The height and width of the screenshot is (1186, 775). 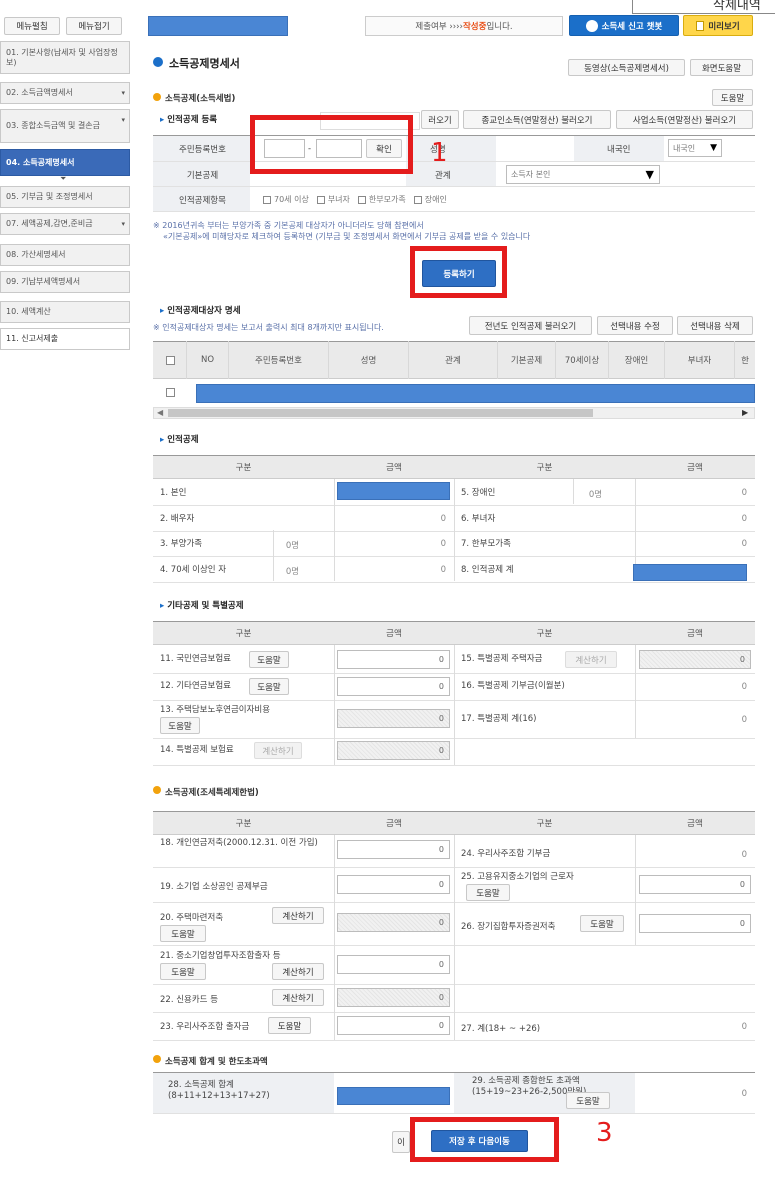 I want to click on r22-calc-button: 계산하기, so click(x=298, y=997).